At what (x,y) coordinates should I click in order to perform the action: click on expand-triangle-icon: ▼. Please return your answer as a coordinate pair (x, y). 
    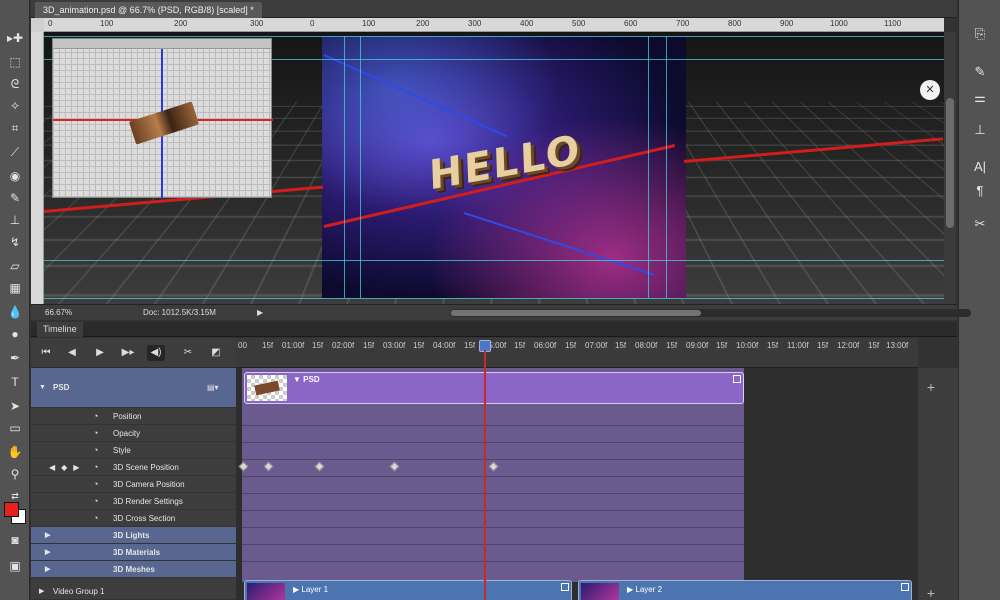
    Looking at the image, I should click on (42, 388).